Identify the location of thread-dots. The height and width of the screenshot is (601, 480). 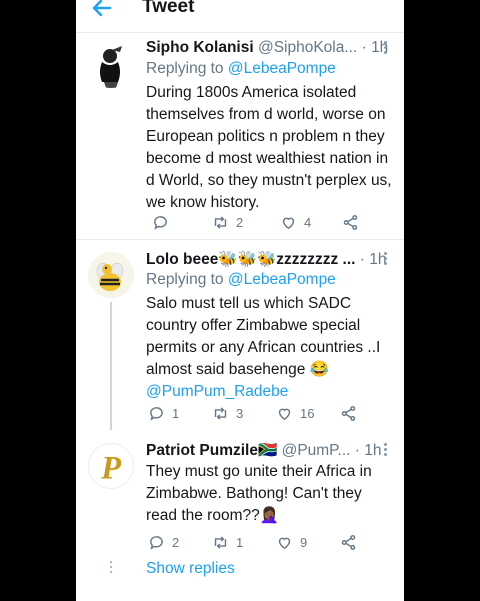
(111, 568).